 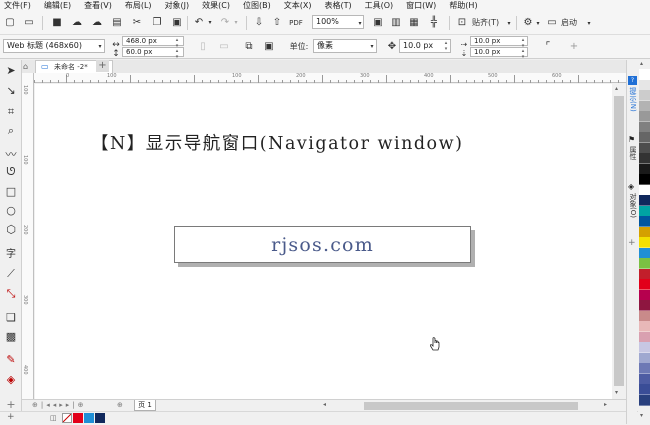 I want to click on scroll-right-icon: ▸, so click(x=605, y=404).